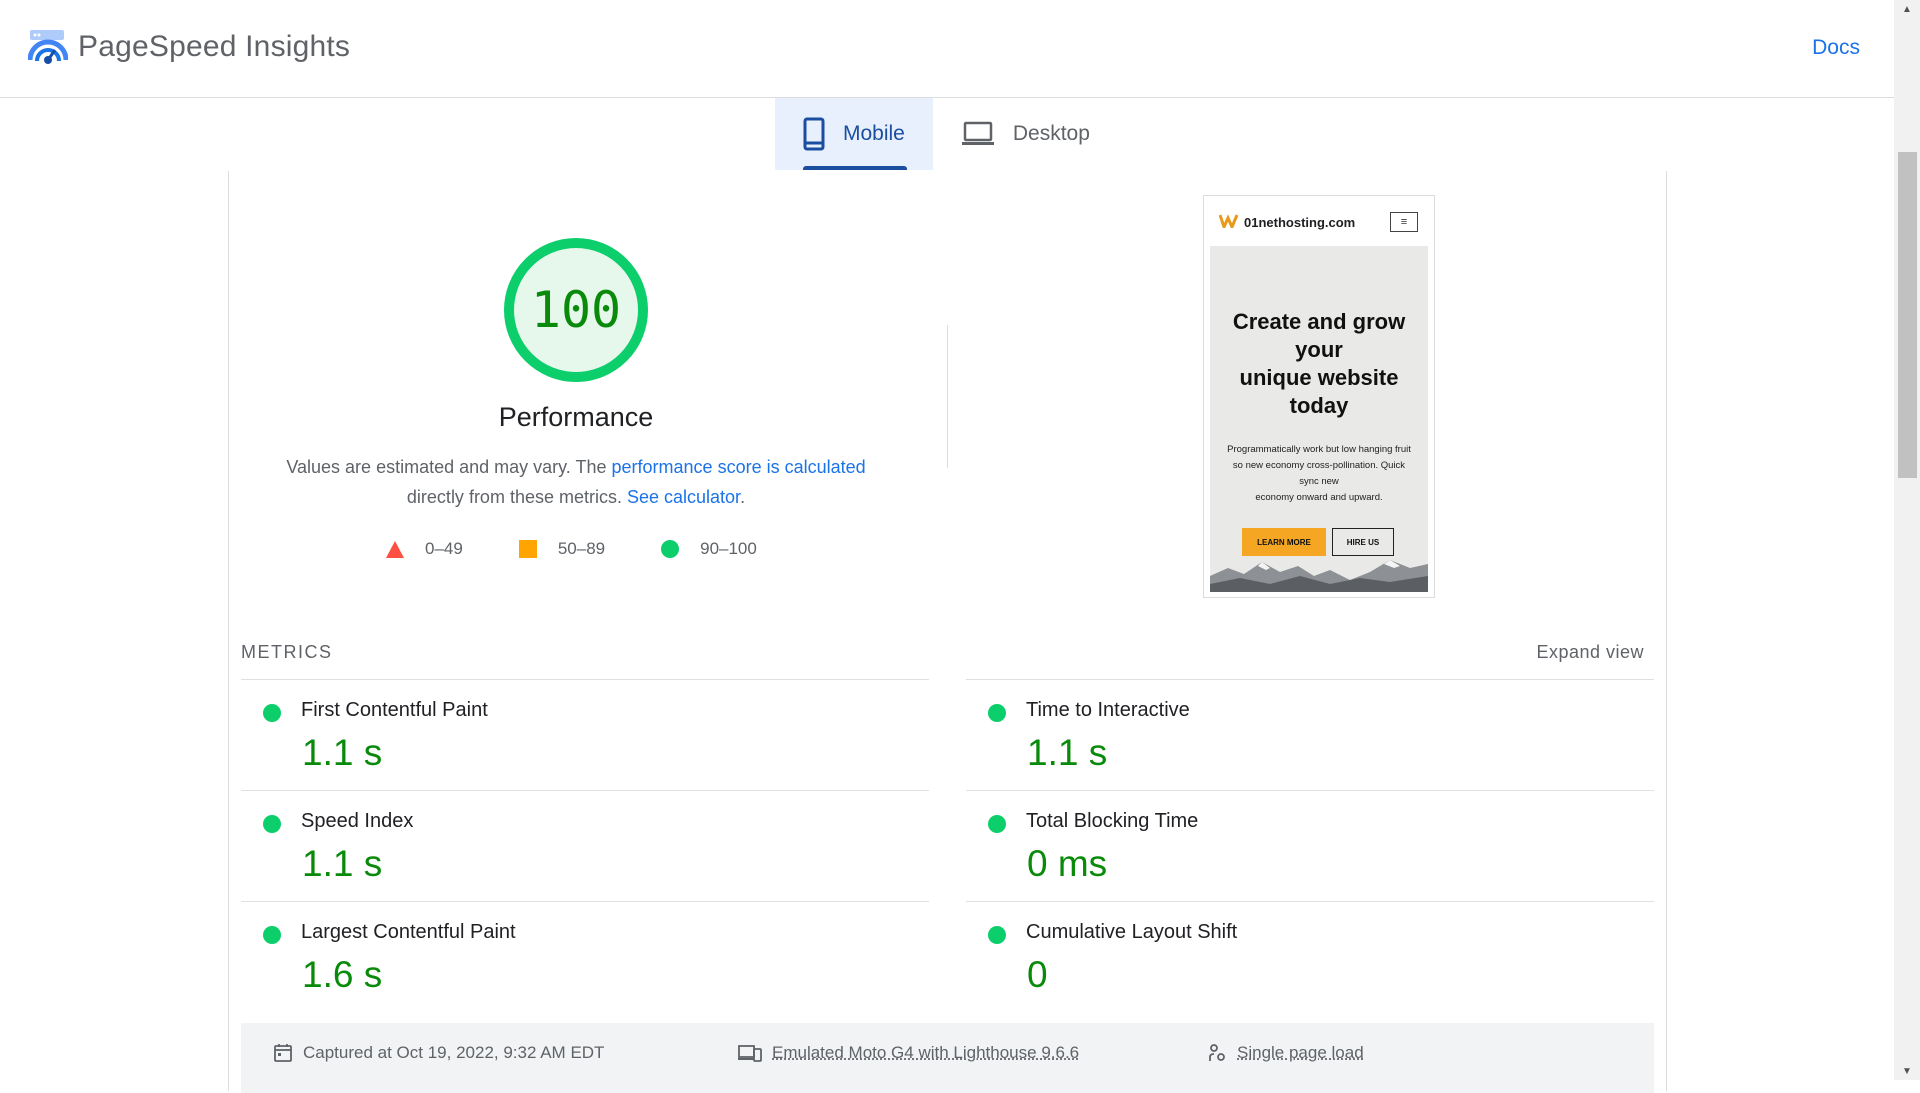 This screenshot has width=1920, height=1093. I want to click on score-legend: 0–49 50–89 90–100, so click(571, 549).